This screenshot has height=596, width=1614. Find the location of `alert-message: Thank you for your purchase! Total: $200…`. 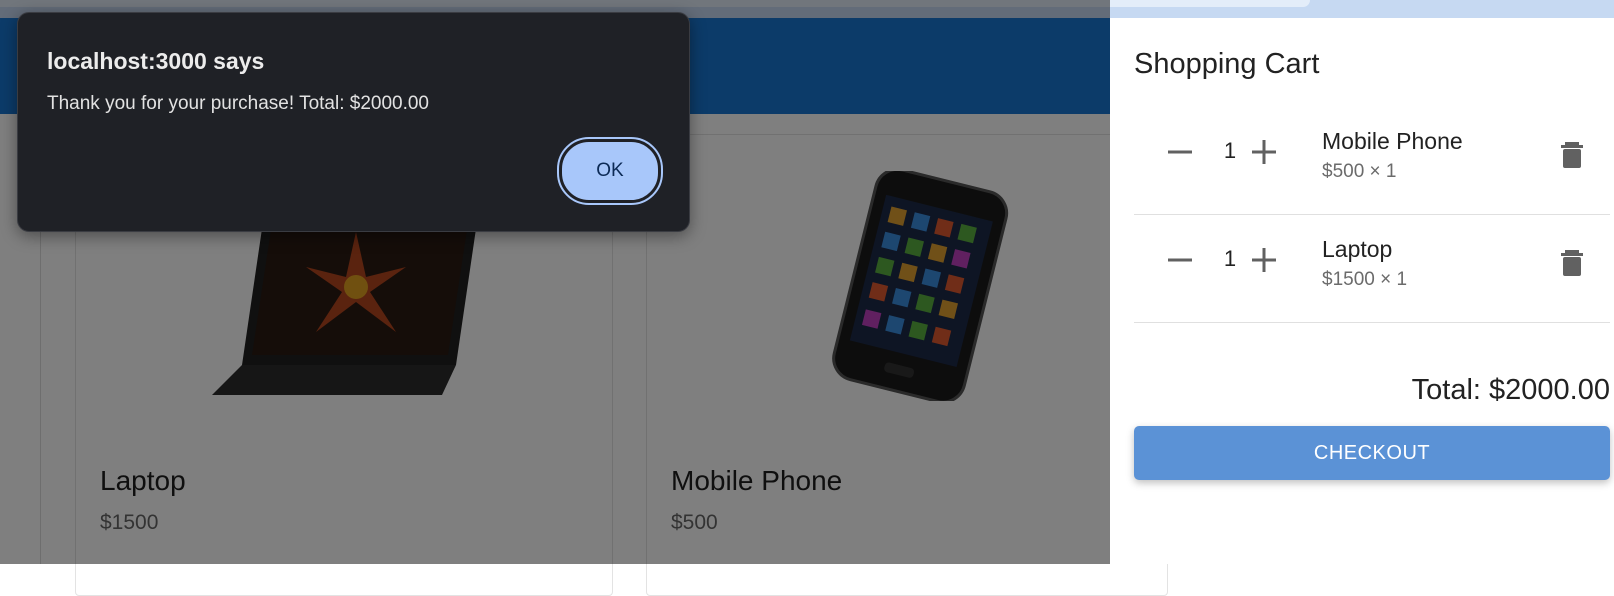

alert-message: Thank you for your purchase! Total: $200… is located at coordinates (238, 103).